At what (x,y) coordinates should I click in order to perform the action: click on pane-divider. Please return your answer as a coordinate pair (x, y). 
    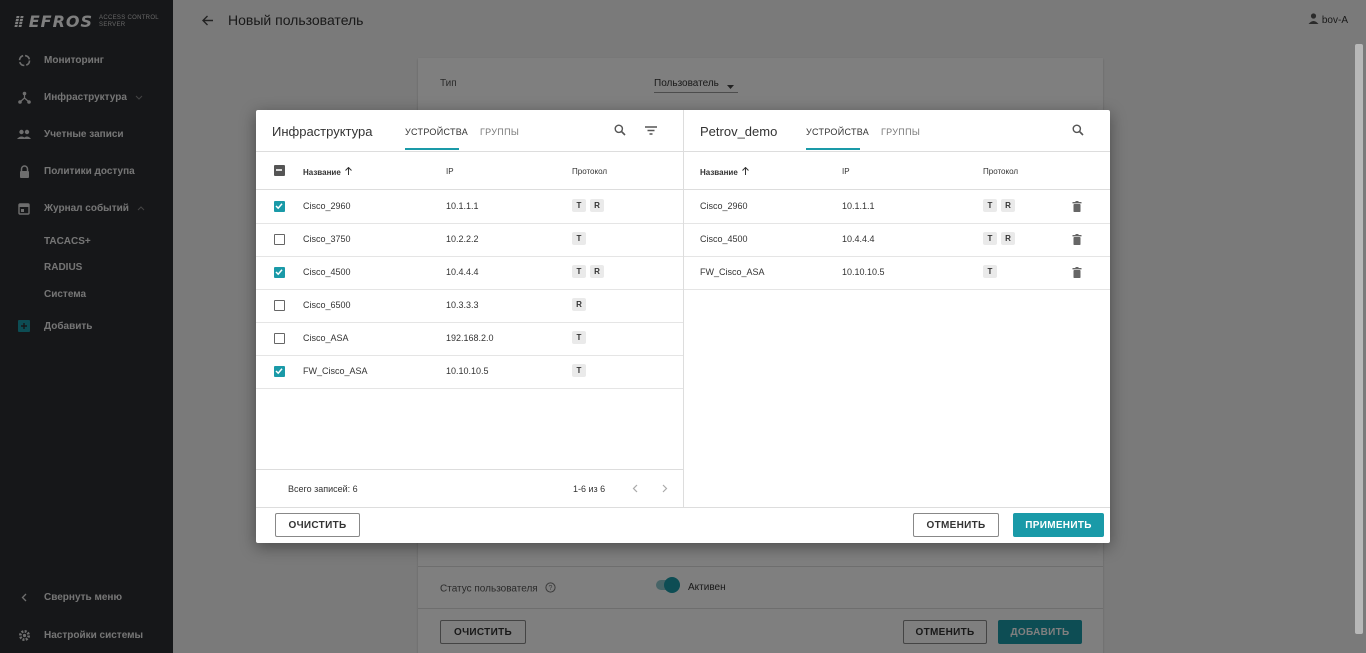
    Looking at the image, I should click on (683, 308).